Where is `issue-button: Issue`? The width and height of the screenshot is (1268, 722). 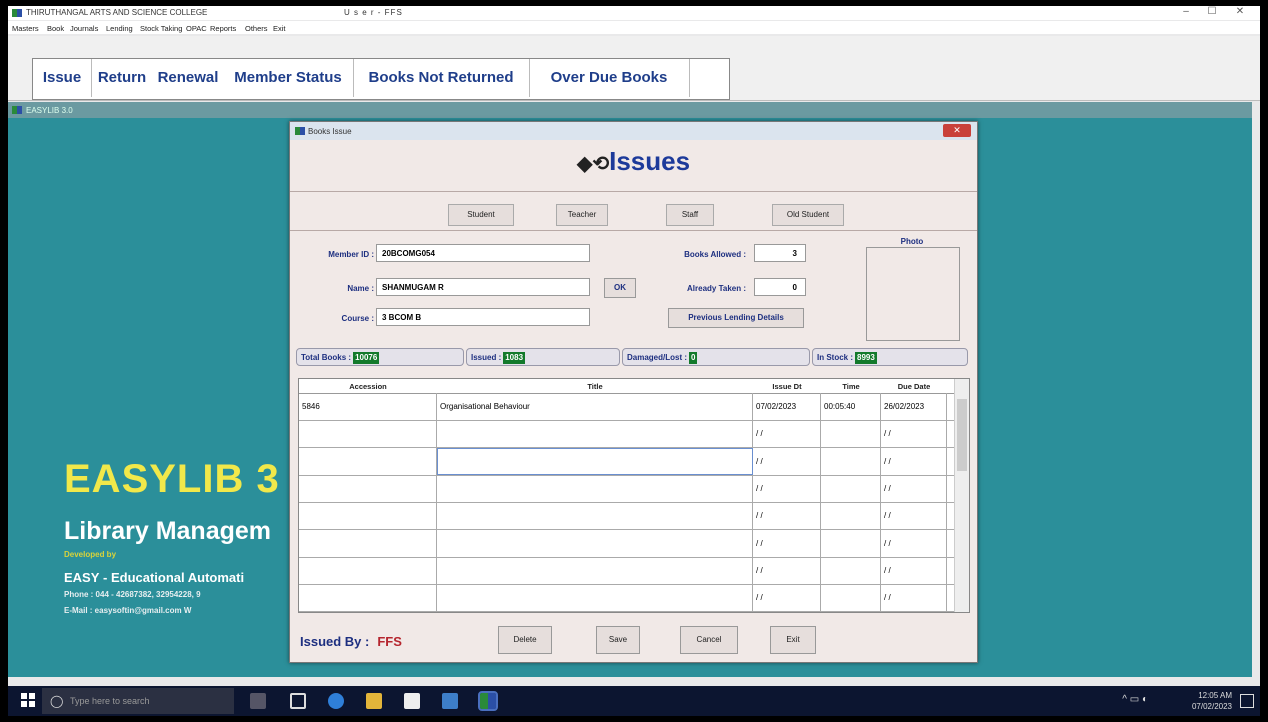
issue-button: Issue is located at coordinates (62, 78).